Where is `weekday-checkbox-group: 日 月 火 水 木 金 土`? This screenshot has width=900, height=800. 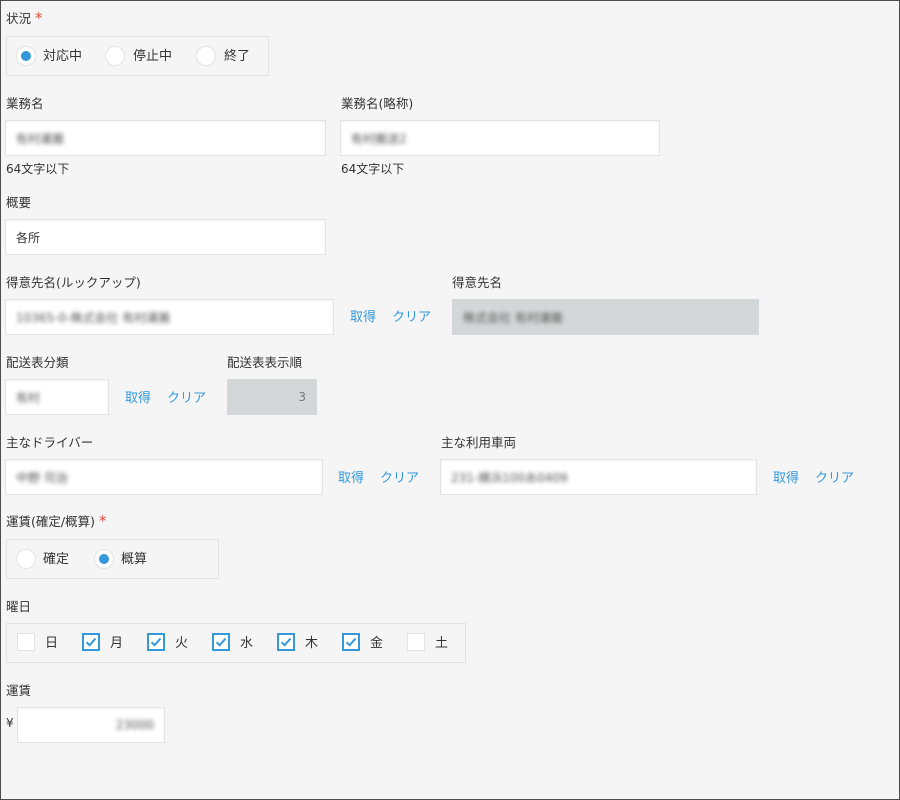 weekday-checkbox-group: 日 月 火 水 木 金 土 is located at coordinates (236, 643).